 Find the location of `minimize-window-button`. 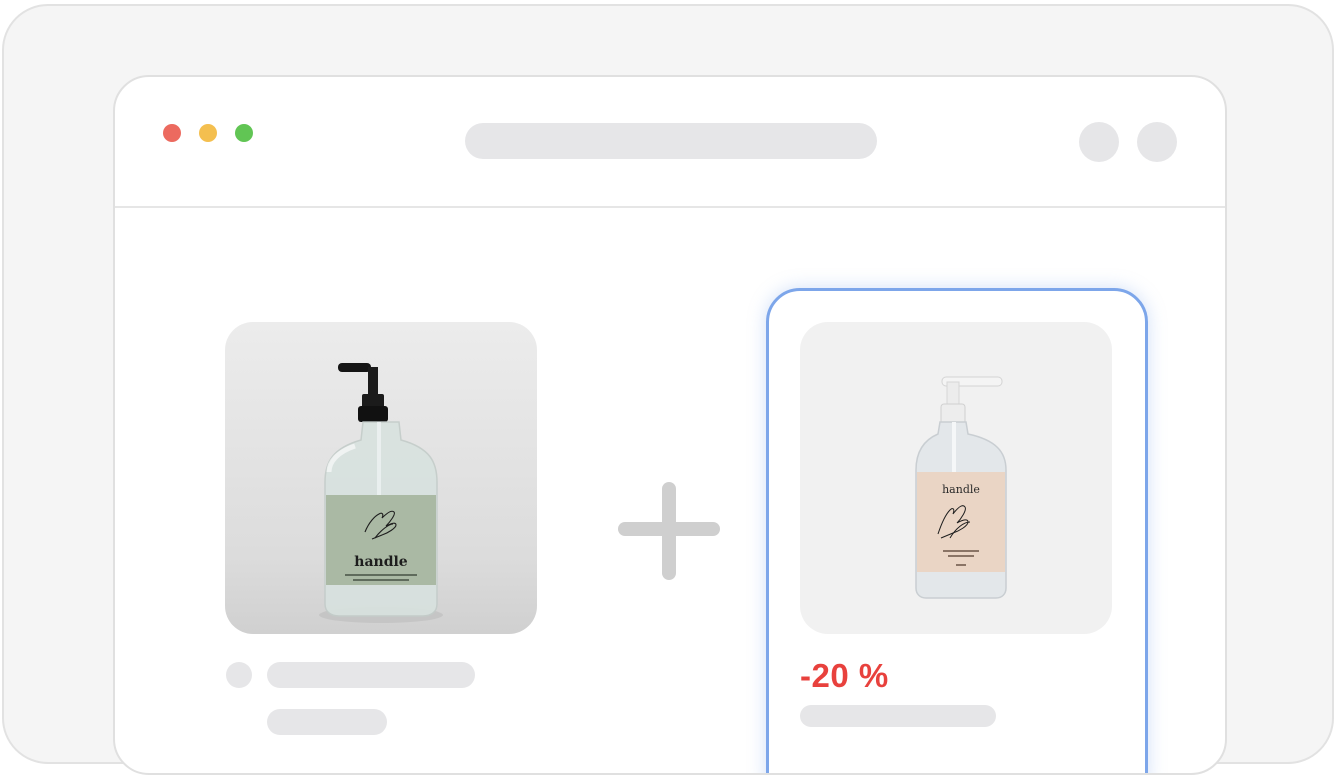

minimize-window-button is located at coordinates (208, 133).